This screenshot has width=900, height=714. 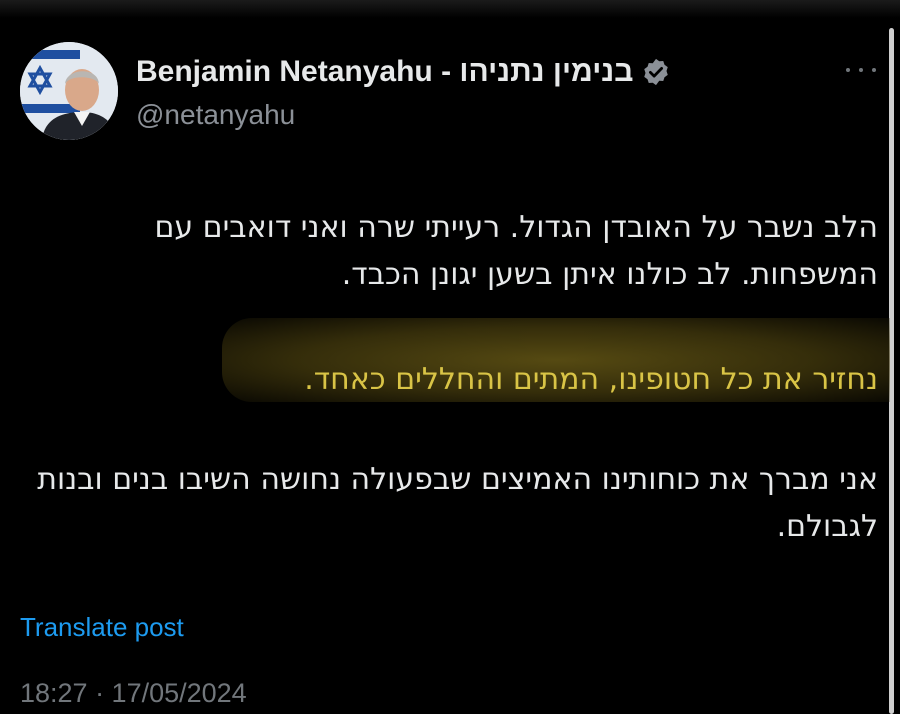 I want to click on post-timestamp: 18:27 · 17/05/2024, so click(x=133, y=693).